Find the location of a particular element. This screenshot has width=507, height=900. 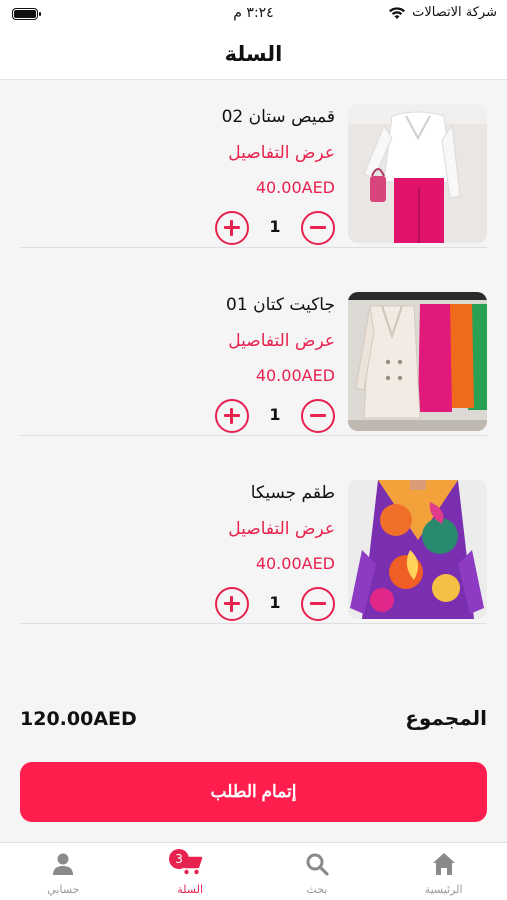

tab-cart: 3 السلة is located at coordinates (190, 871).